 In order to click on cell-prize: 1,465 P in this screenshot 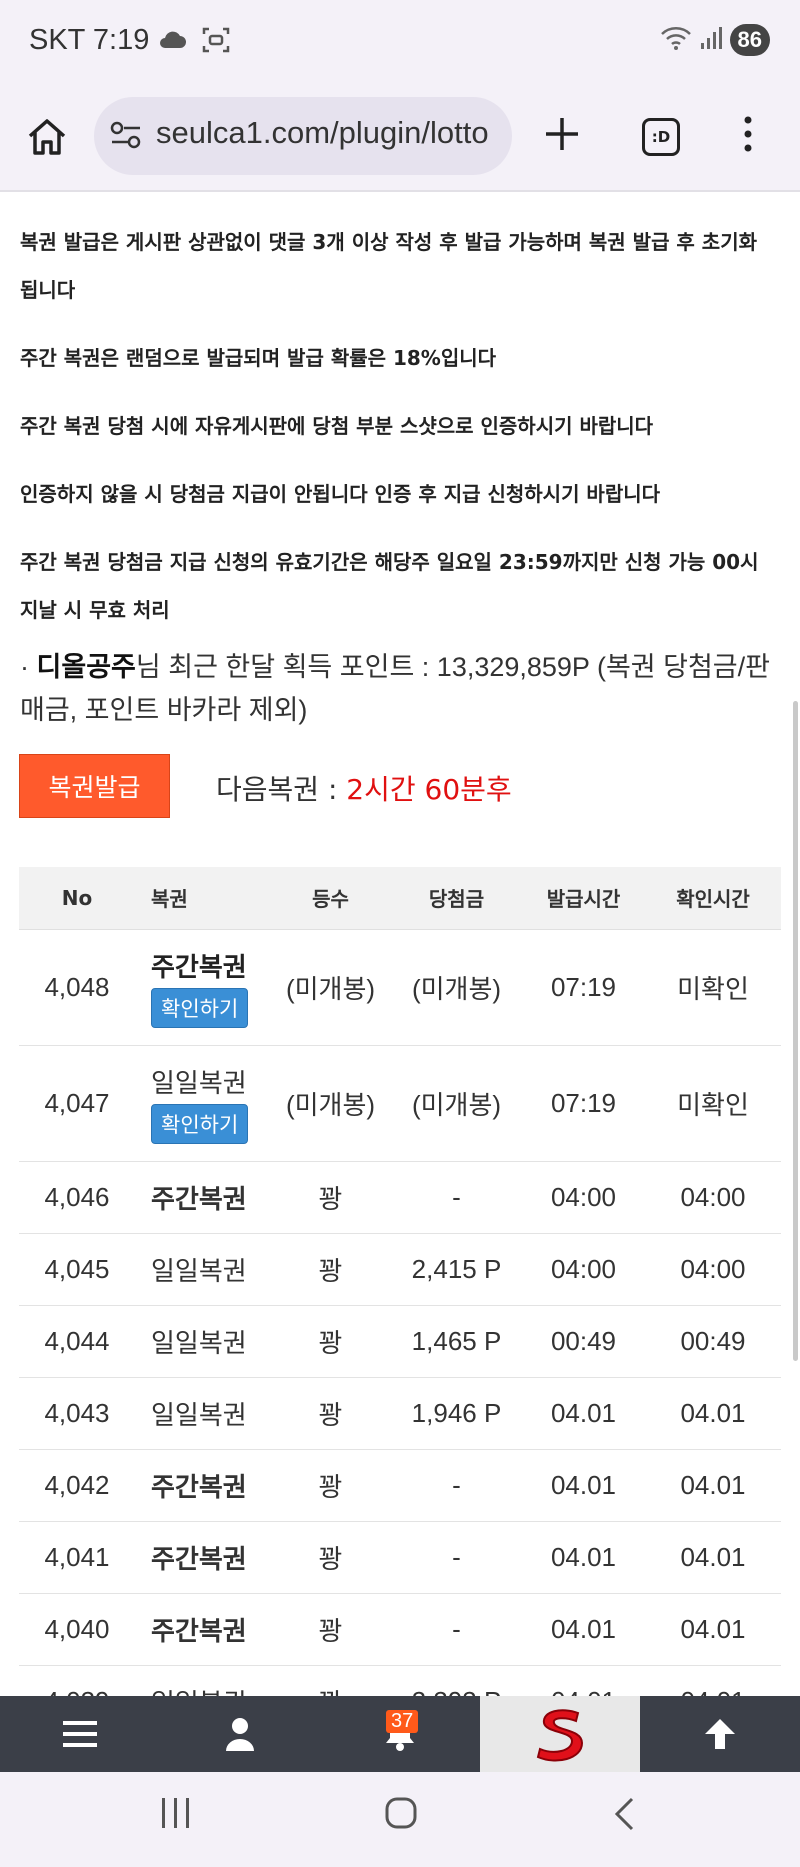, I will do `click(456, 1341)`.